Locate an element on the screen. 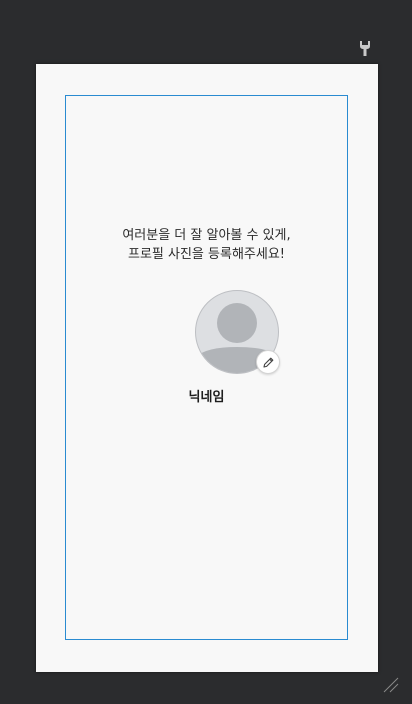 The image size is (412, 704). pencil-icon is located at coordinates (267, 362).